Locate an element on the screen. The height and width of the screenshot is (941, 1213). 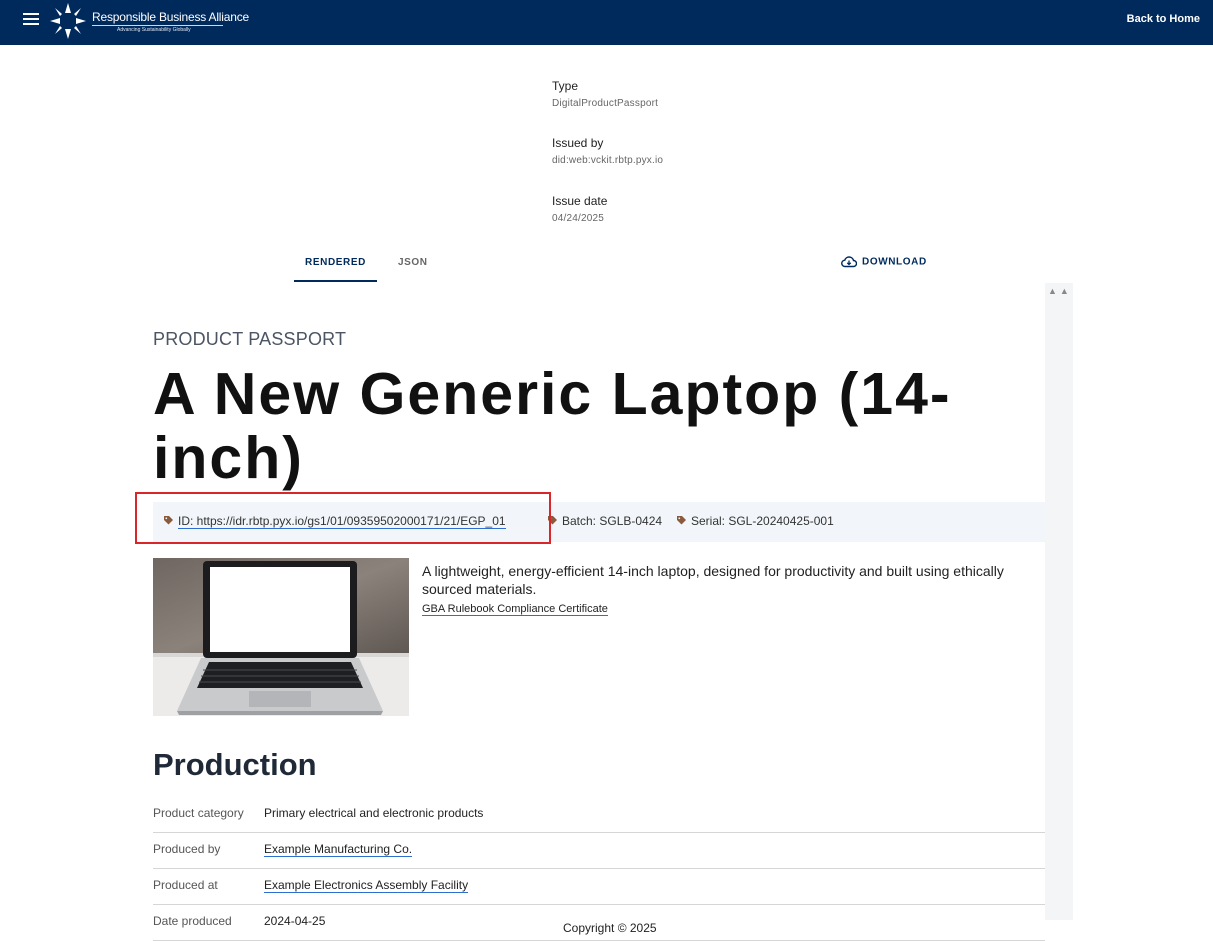
brand-name: Responsible Business Alliance is located at coordinates (170, 17).